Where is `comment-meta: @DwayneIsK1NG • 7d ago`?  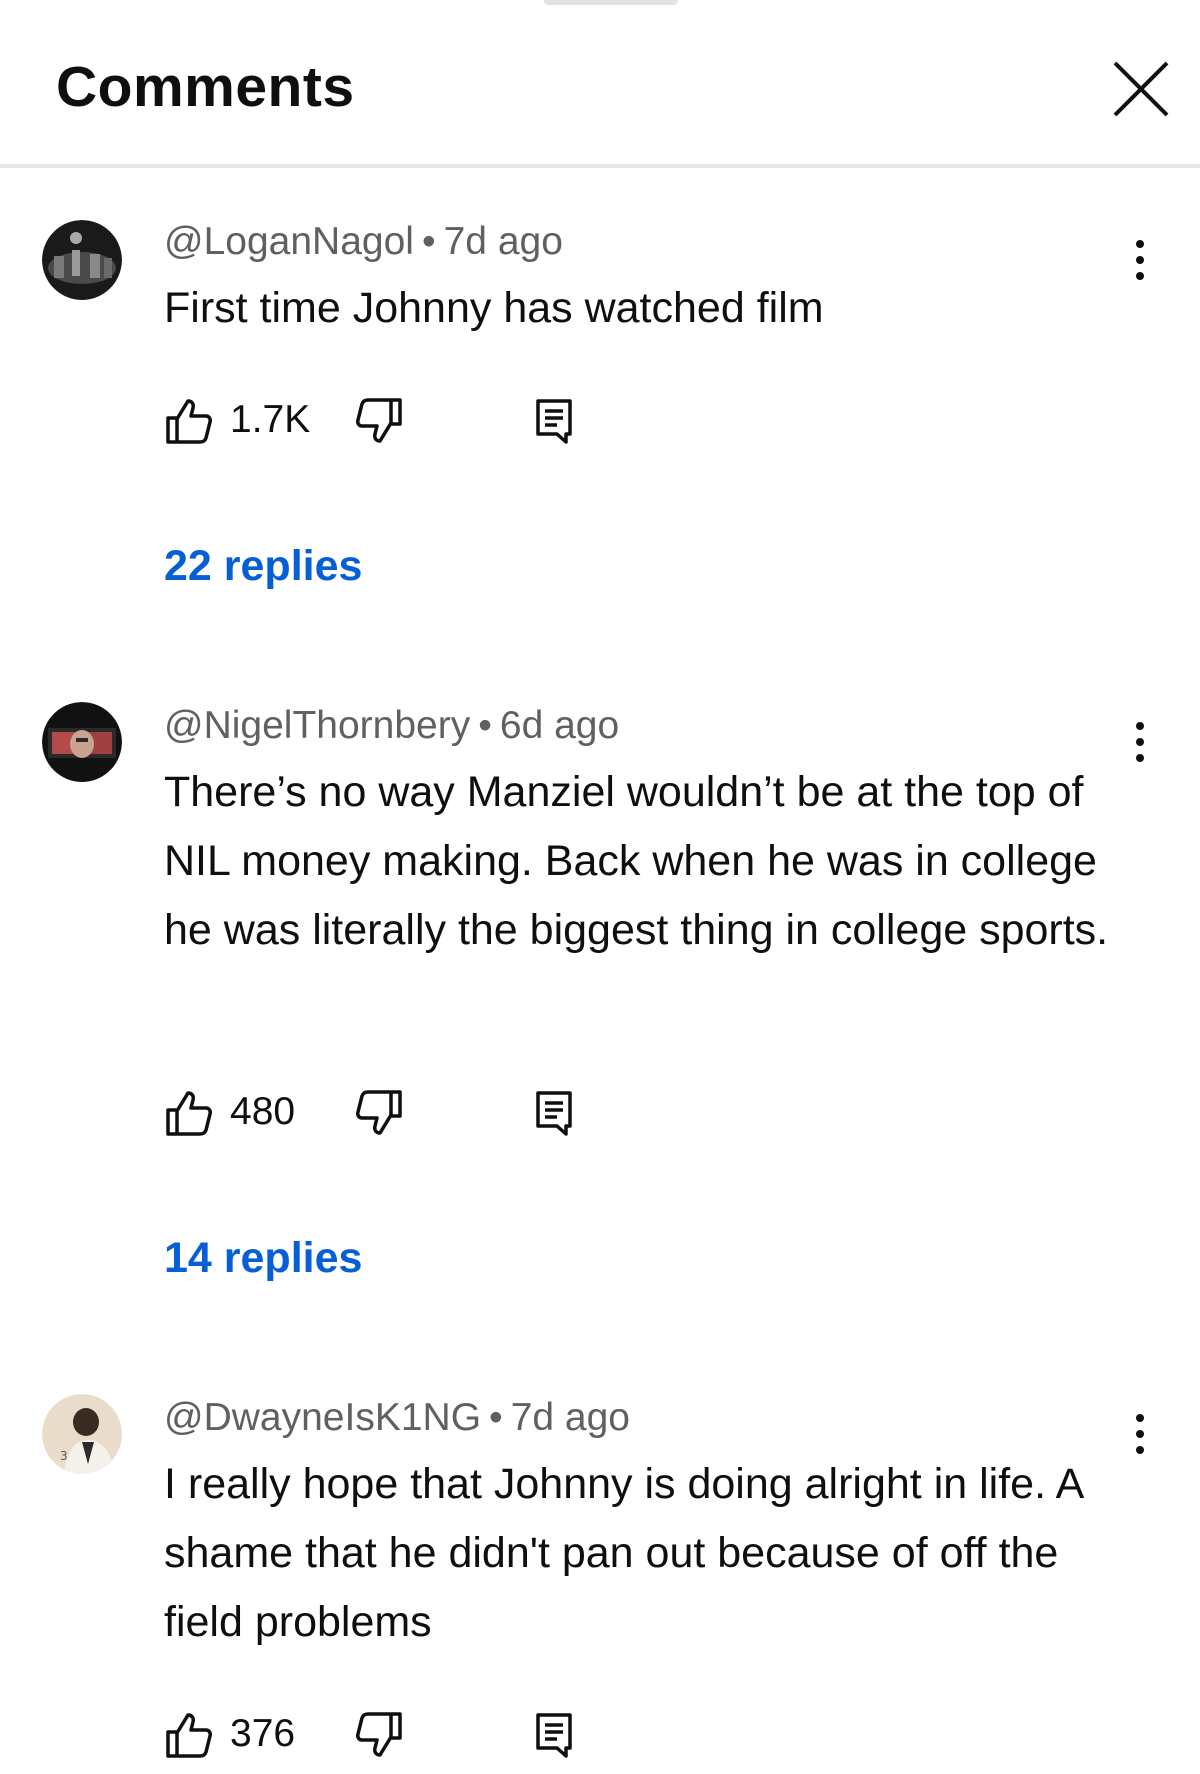 comment-meta: @DwayneIsK1NG • 7d ago is located at coordinates (397, 1418).